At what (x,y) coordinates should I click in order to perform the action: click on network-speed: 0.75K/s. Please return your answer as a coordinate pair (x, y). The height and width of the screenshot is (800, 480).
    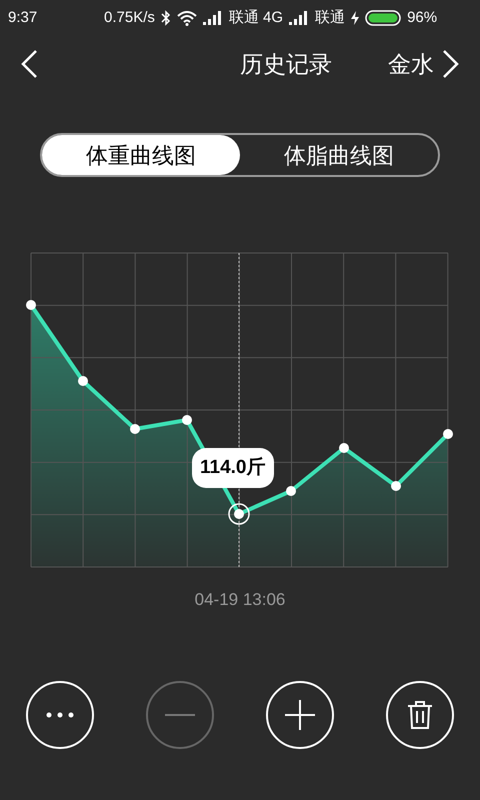
    Looking at the image, I should click on (129, 18).